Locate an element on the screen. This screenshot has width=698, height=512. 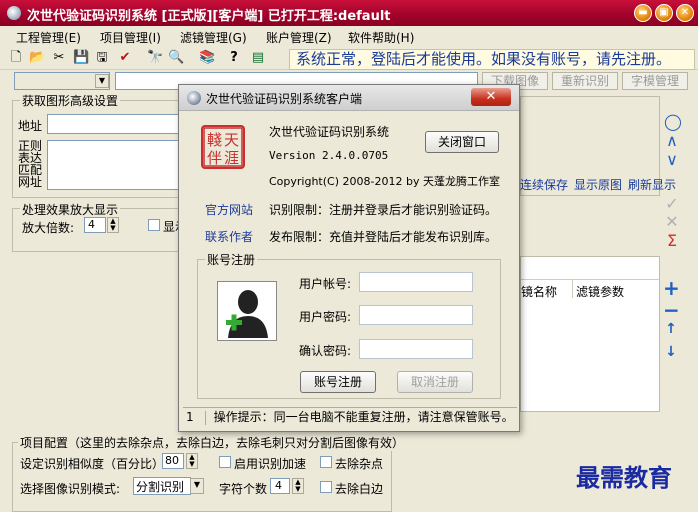
mode-select-chevron-down-icon: ▼ is located at coordinates (197, 486).